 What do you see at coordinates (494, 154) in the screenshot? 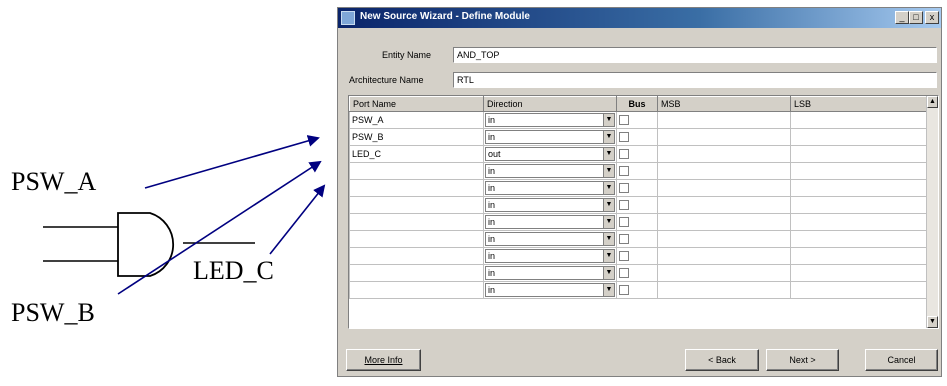
I see `direction-value: out` at bounding box center [494, 154].